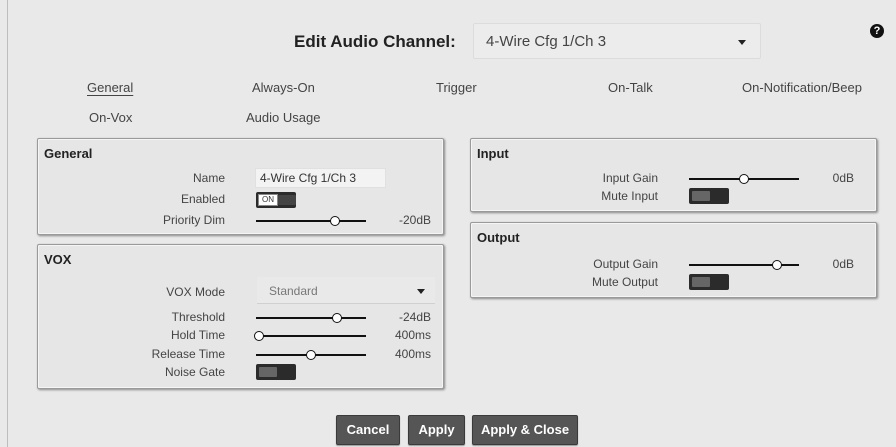 The width and height of the screenshot is (896, 447). Describe the element at coordinates (268, 200) in the screenshot. I see `enabled-toggle-text: ON` at that location.